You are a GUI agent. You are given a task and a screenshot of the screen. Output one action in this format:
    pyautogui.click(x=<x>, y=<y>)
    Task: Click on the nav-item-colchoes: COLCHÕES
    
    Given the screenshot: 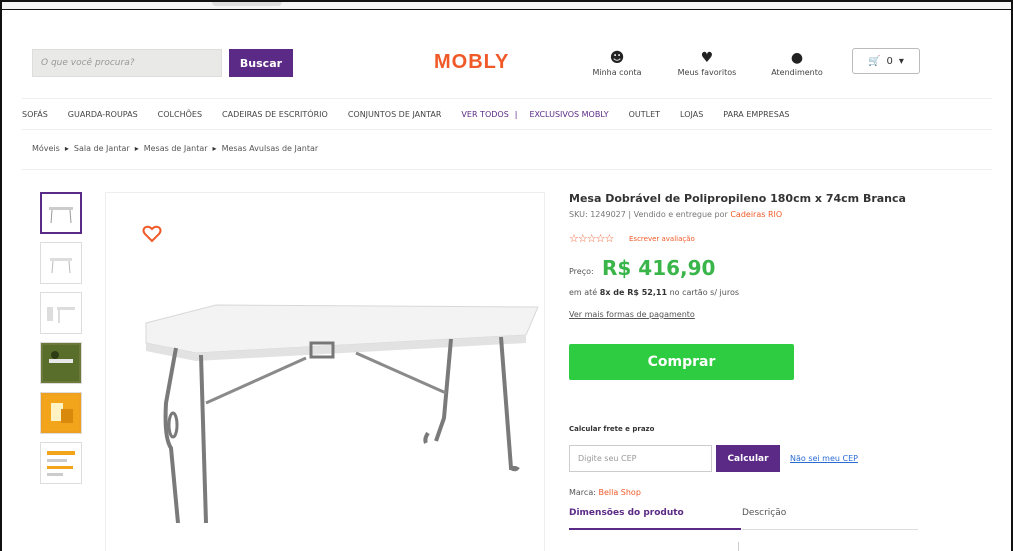 What is the action you would take?
    pyautogui.click(x=180, y=114)
    